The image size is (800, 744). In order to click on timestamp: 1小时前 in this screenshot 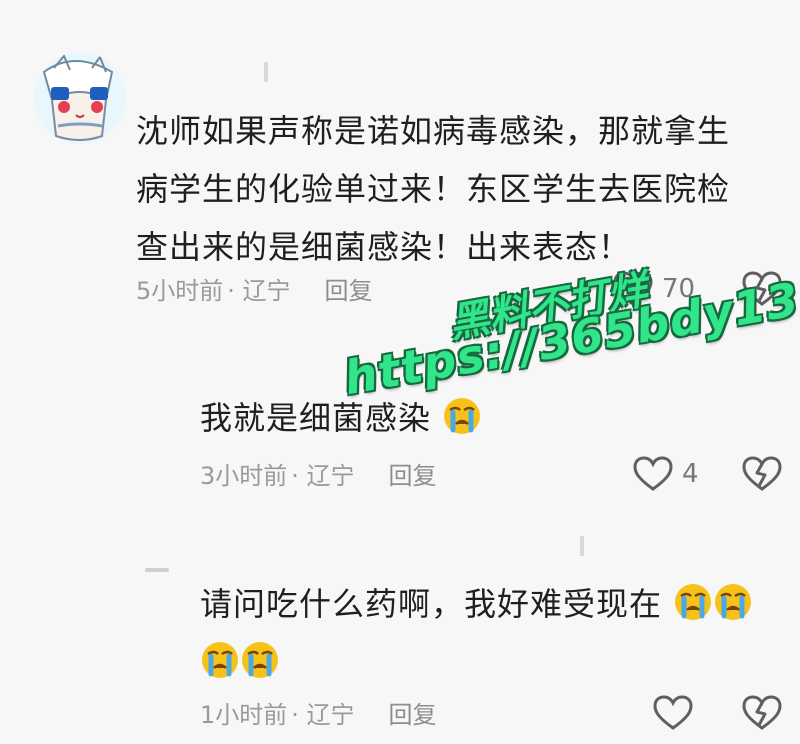, I will do `click(244, 715)`.